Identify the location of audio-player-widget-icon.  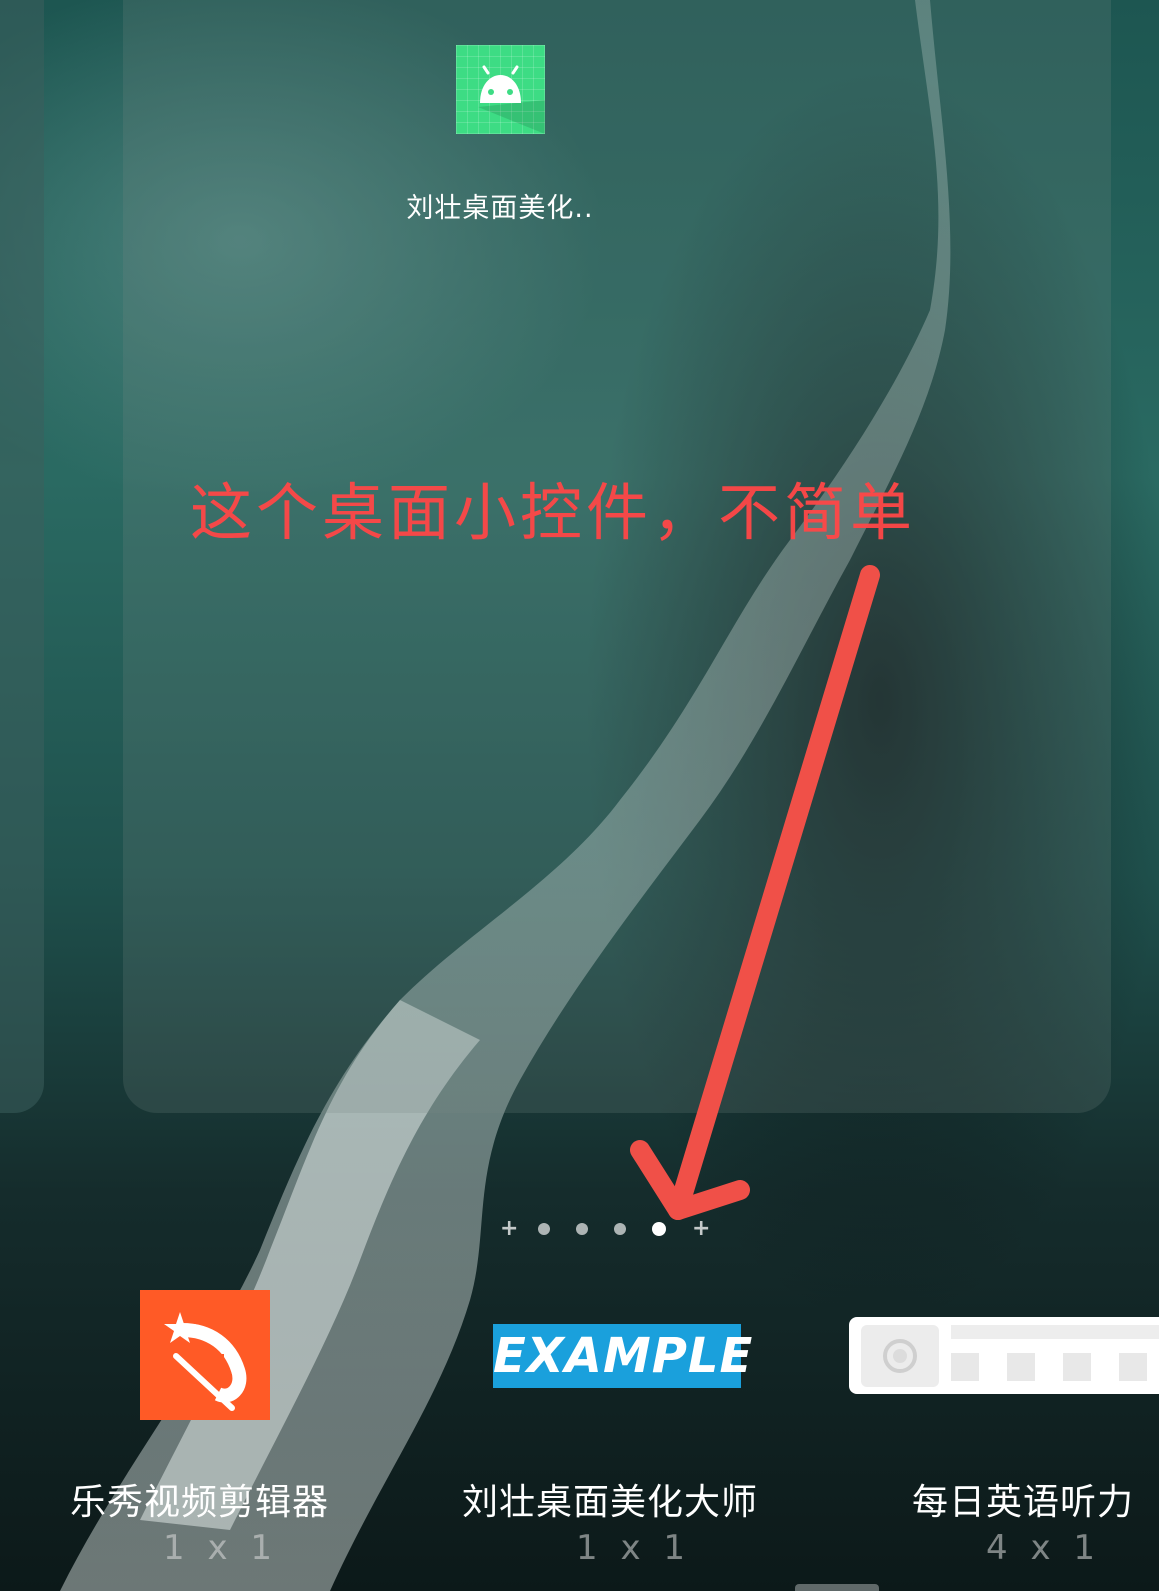
(900, 1356).